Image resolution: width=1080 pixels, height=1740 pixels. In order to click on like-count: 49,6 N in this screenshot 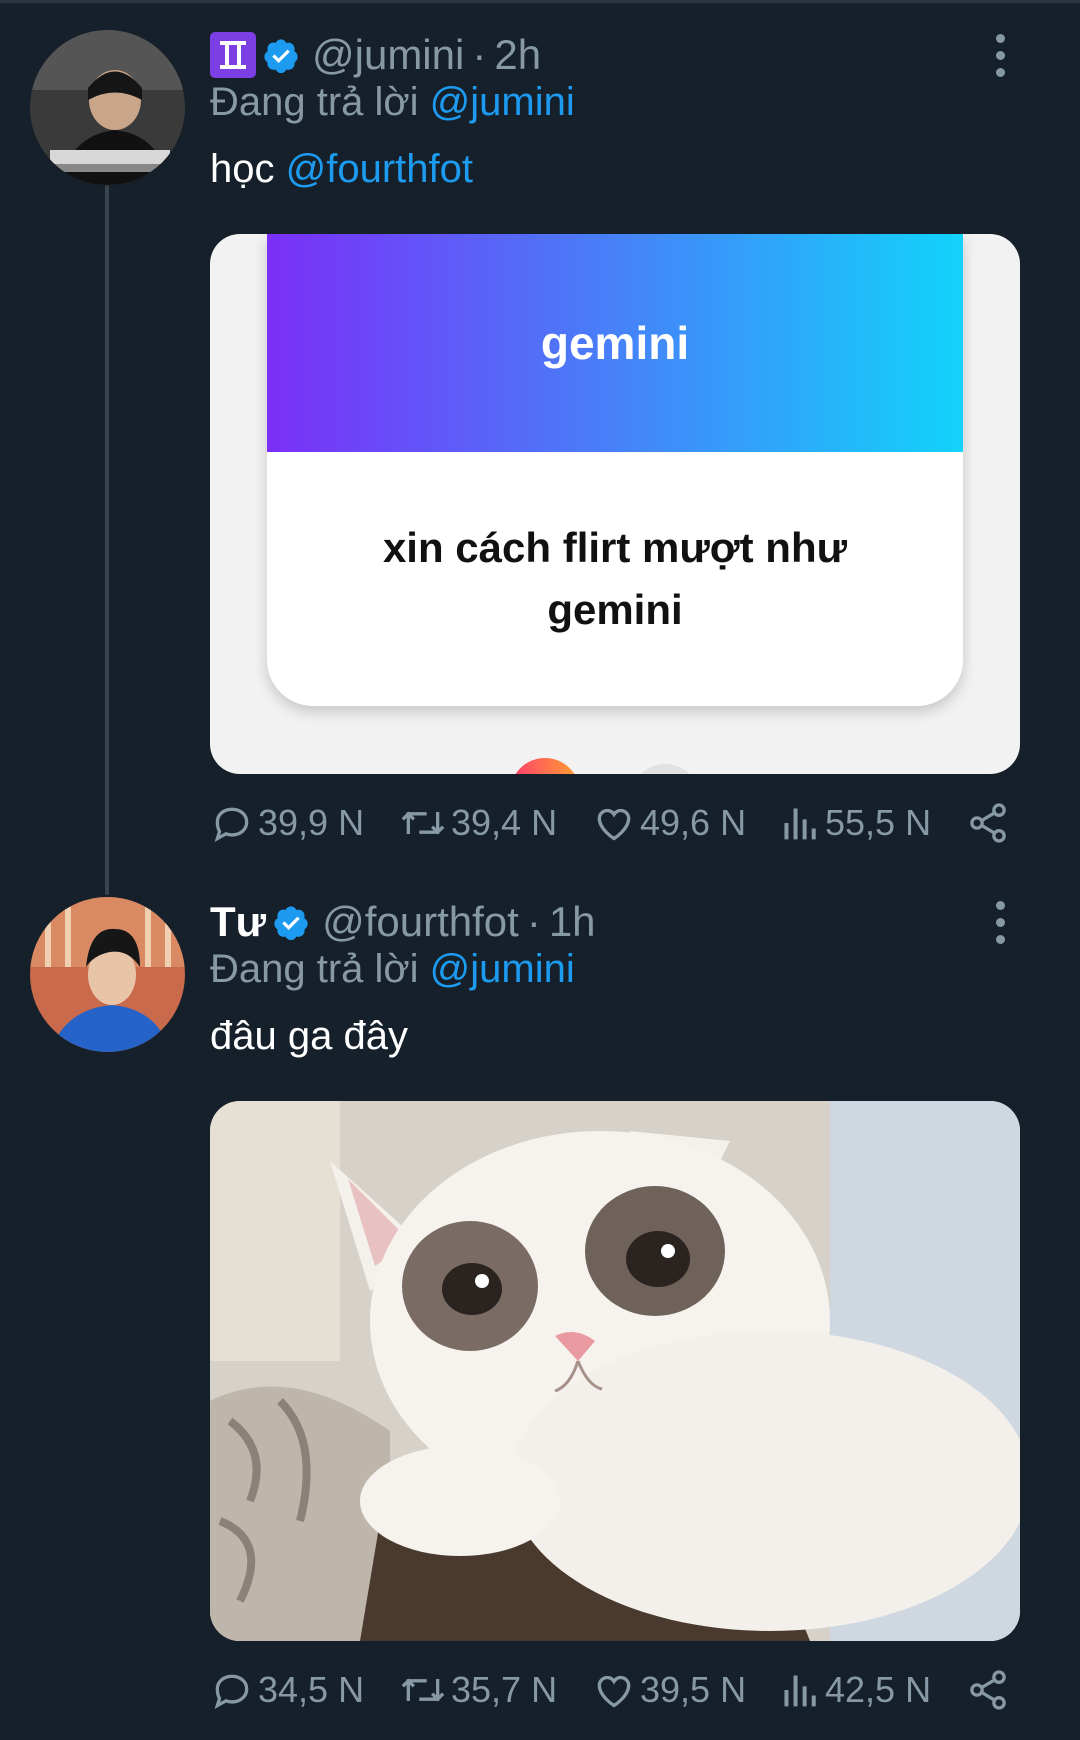, I will do `click(693, 822)`.